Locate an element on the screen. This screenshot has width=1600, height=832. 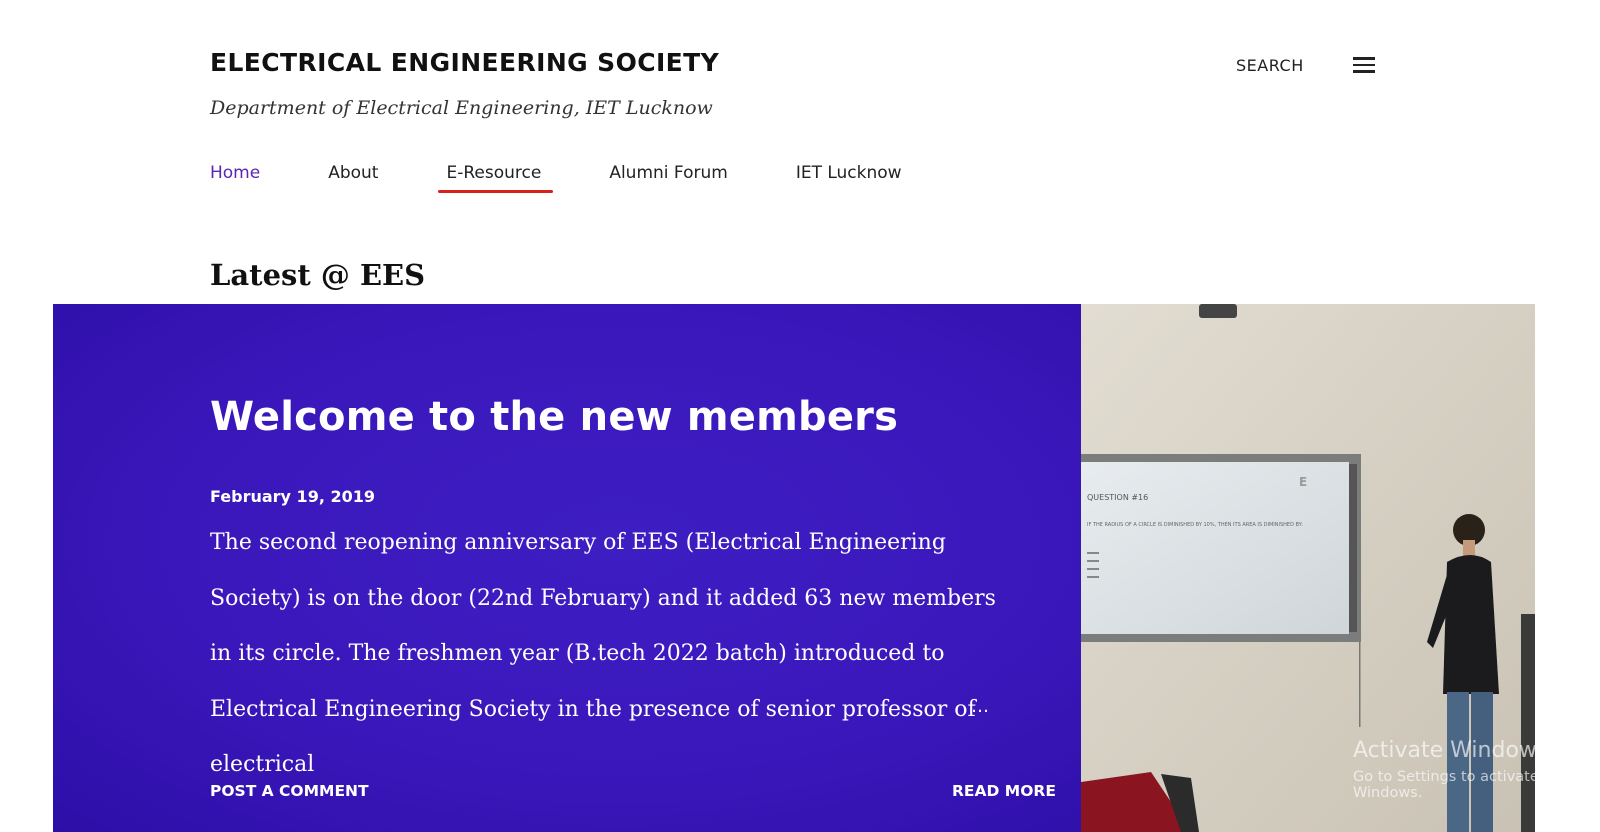
hamburger-menu-icon is located at coordinates (1364, 65).